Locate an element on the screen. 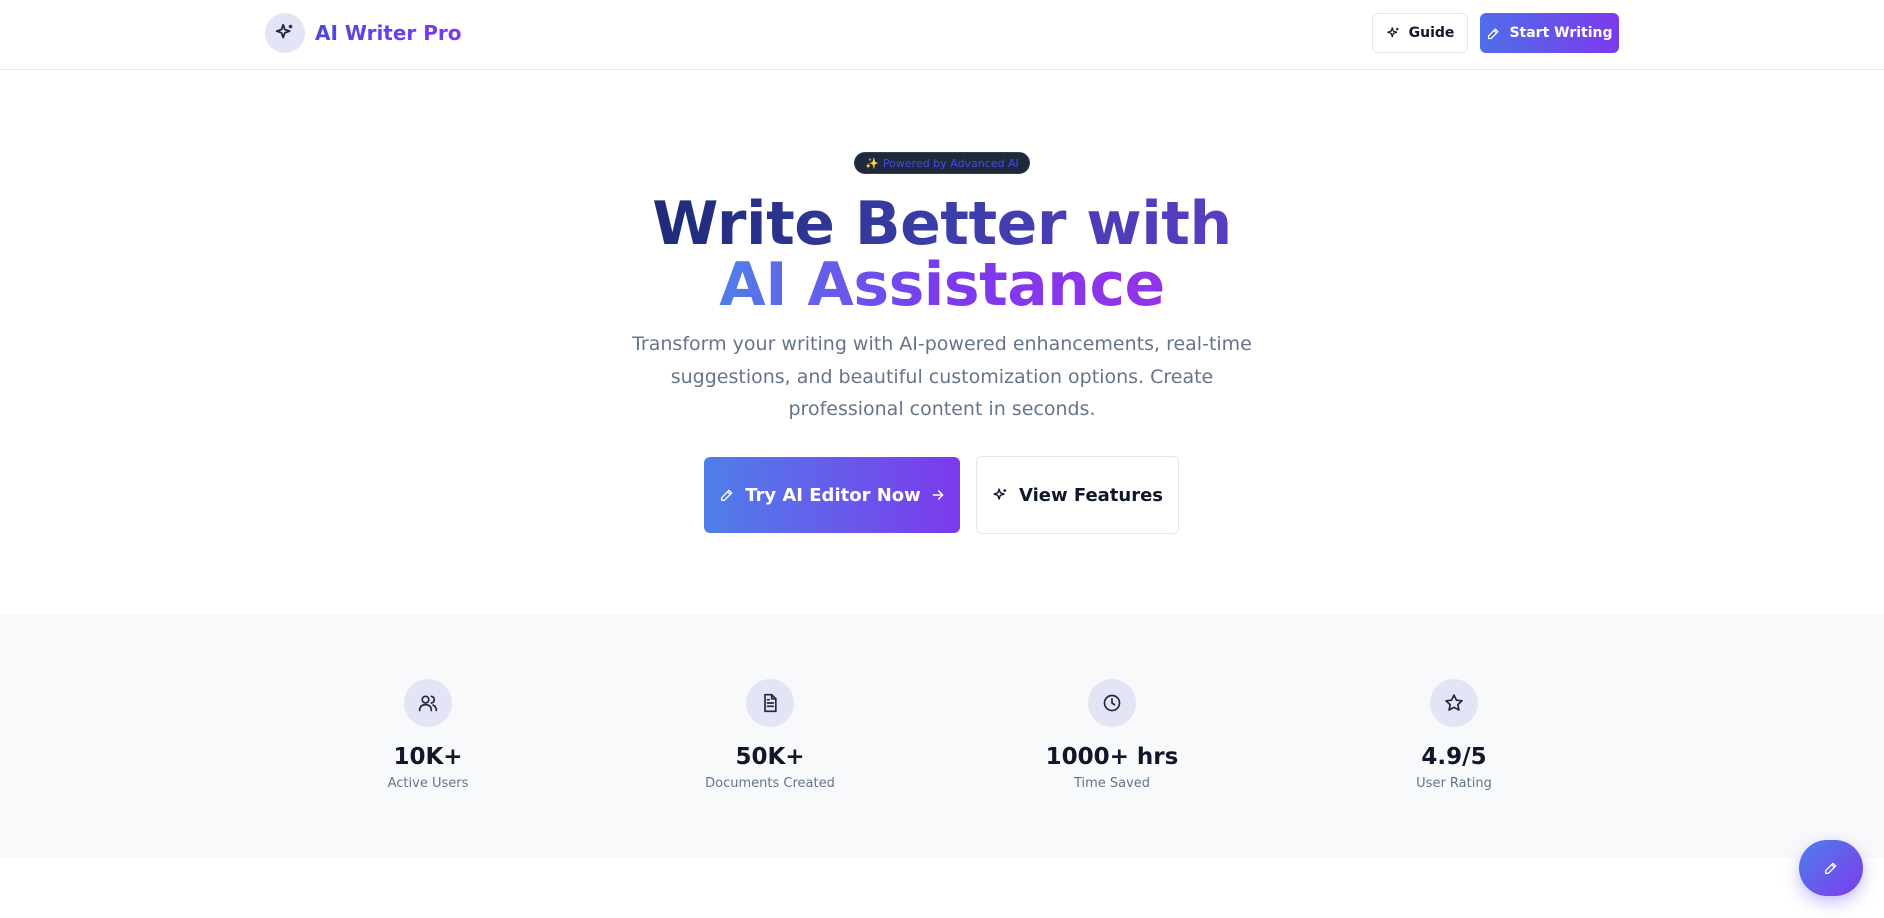 The width and height of the screenshot is (1884, 918). try-ai-editor-button: Try AI Editor Now is located at coordinates (832, 495).